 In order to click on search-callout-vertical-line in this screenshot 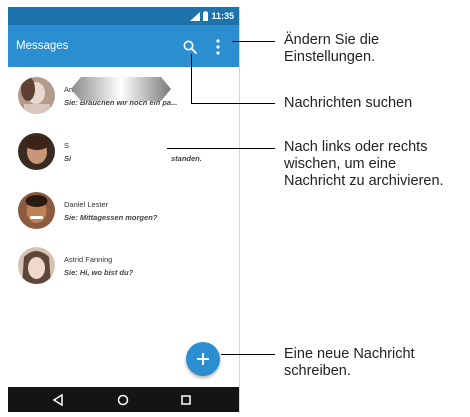, I will do `click(191, 79)`.